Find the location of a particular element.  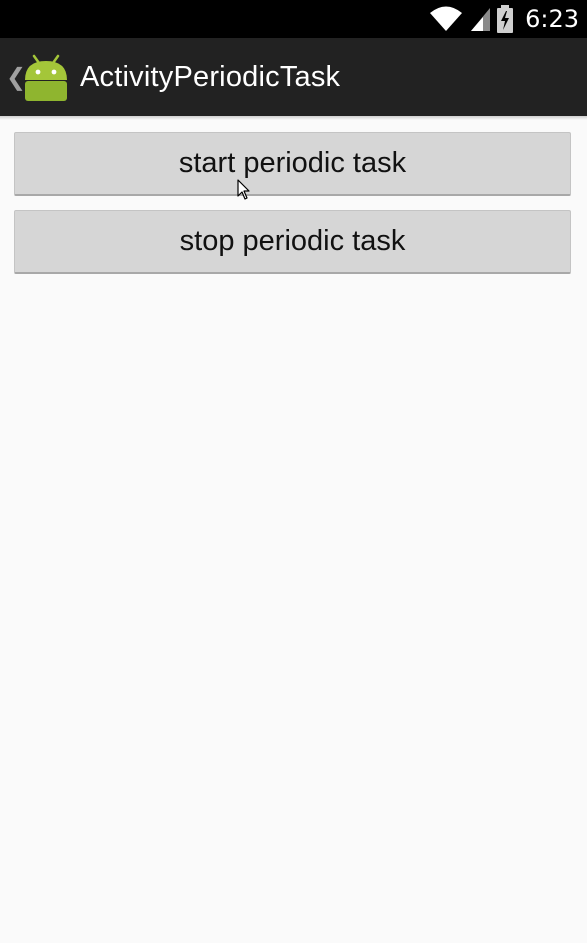

signal-icon is located at coordinates (481, 19).